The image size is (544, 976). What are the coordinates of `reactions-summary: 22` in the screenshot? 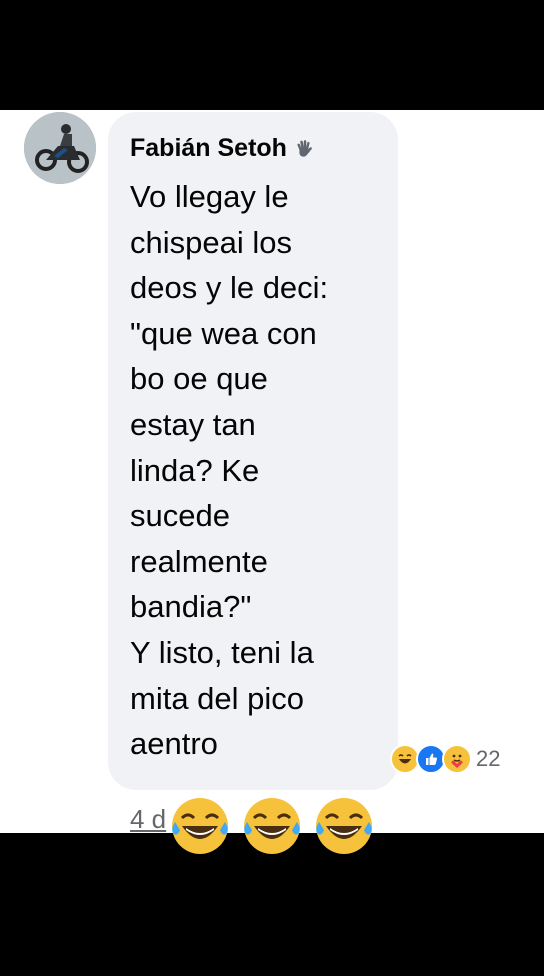 It's located at (445, 759).